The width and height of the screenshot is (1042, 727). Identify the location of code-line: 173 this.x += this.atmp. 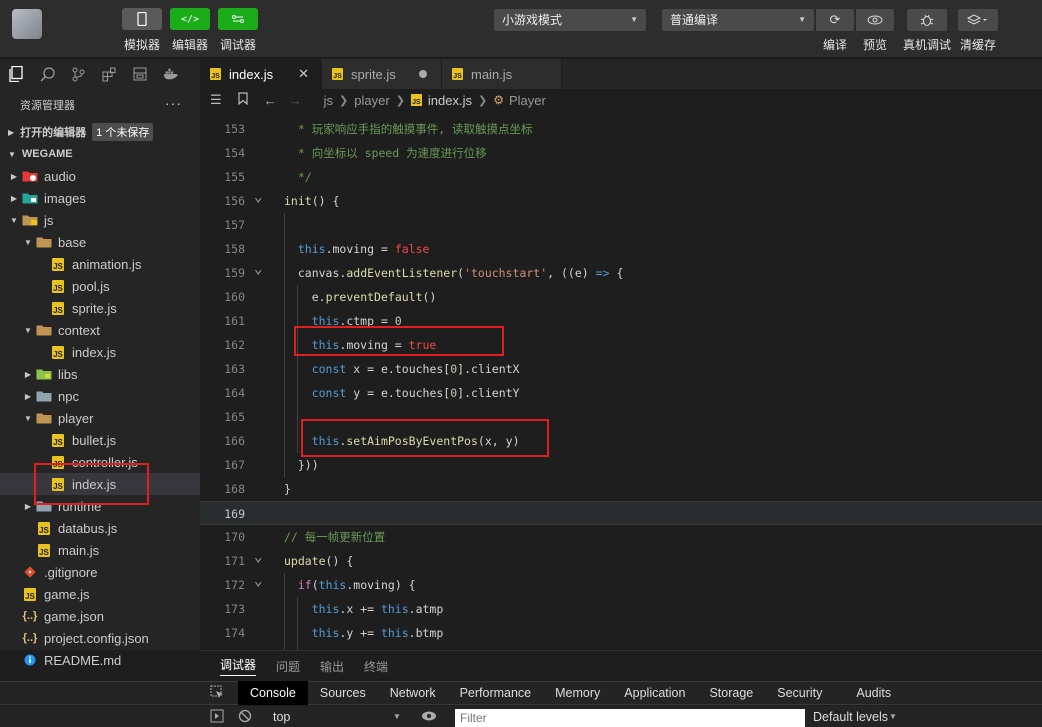
(621, 609).